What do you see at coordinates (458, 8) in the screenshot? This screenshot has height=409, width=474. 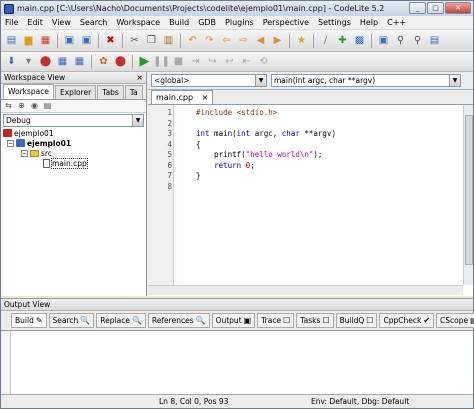 I see `close-button: ✕` at bounding box center [458, 8].